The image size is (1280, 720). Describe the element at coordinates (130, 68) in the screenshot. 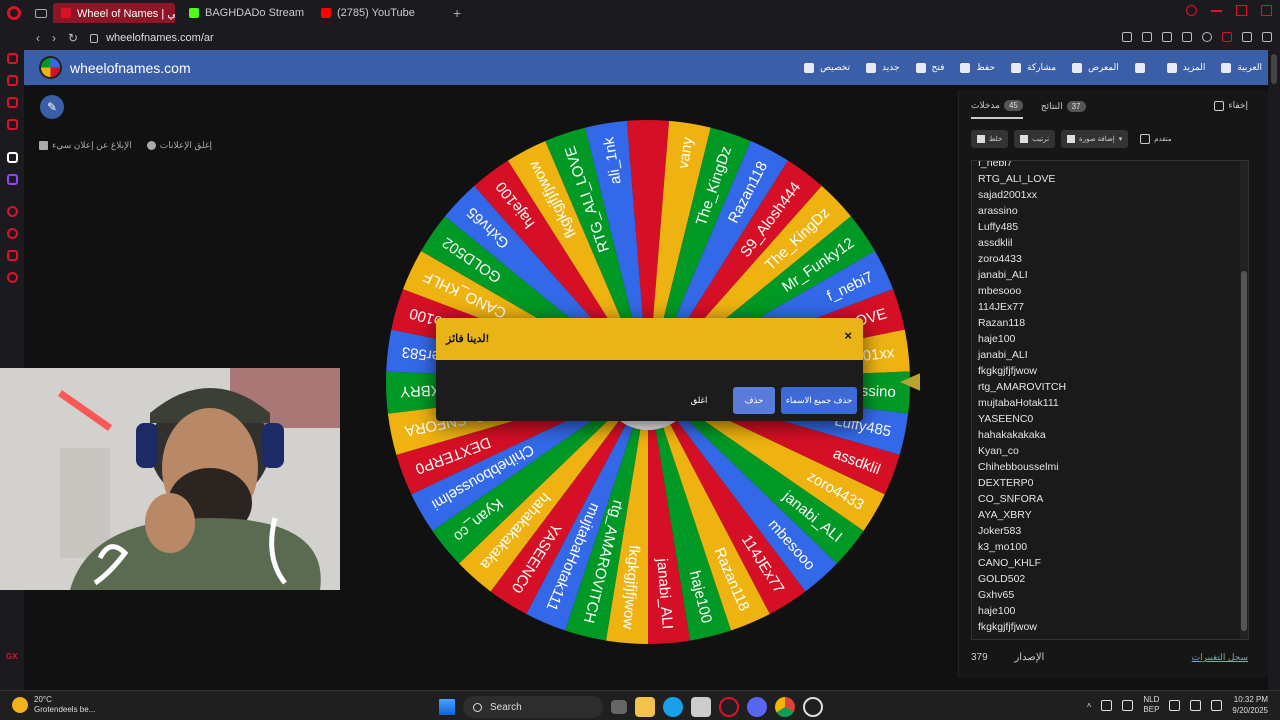

I see `site-title: wheelofnames.com` at that location.